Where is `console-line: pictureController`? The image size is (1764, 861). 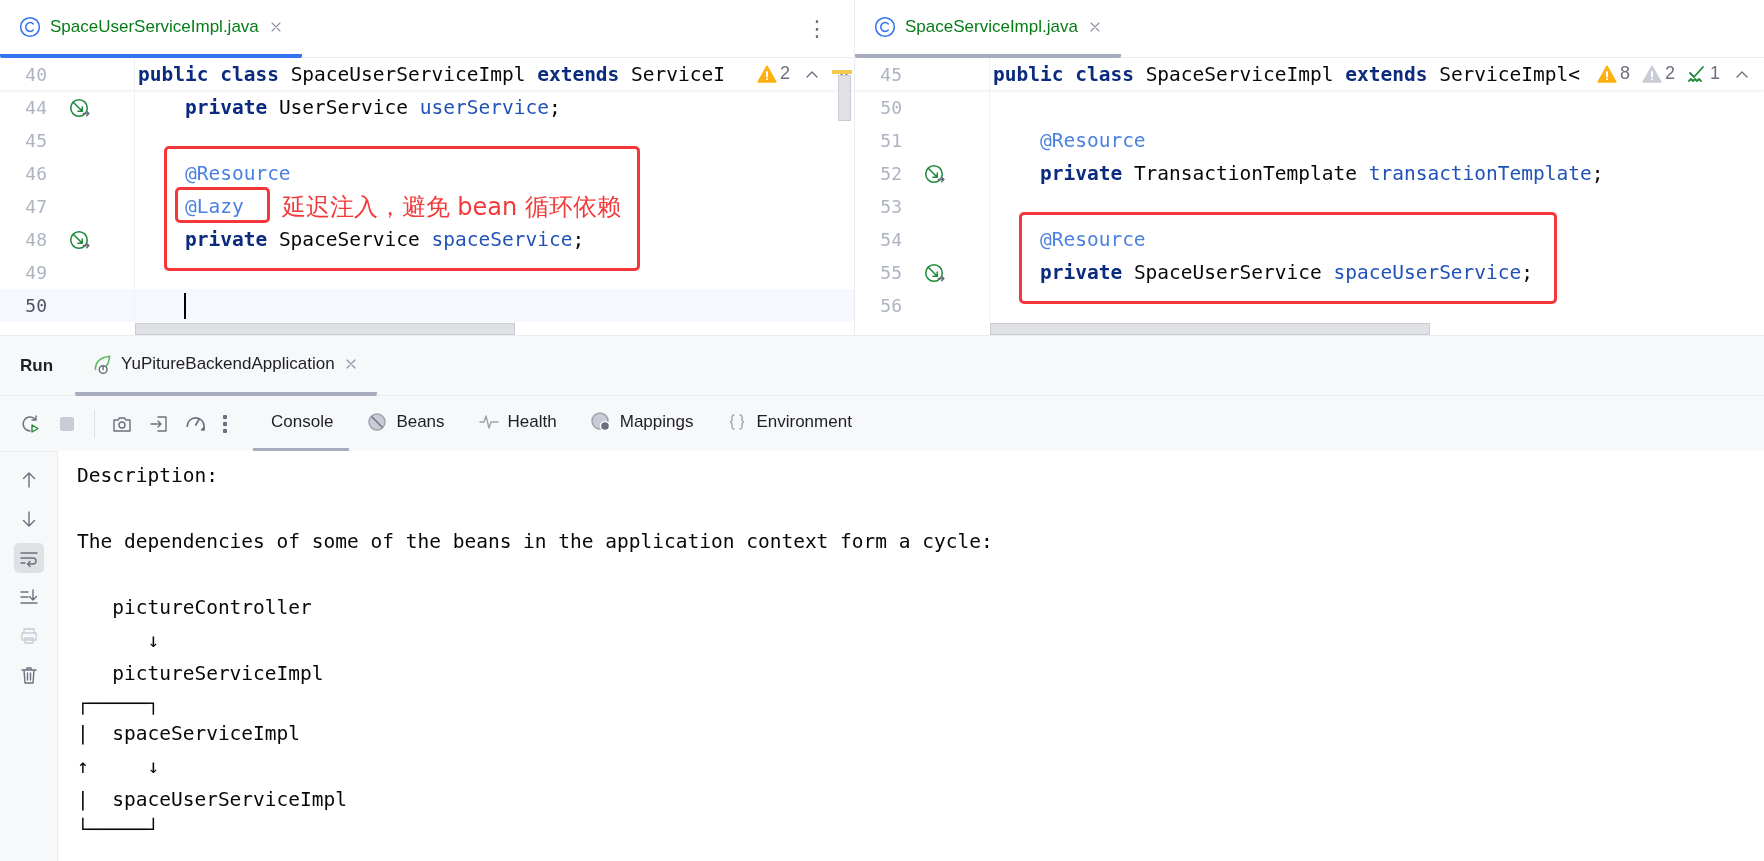
console-line: pictureController is located at coordinates (211, 608).